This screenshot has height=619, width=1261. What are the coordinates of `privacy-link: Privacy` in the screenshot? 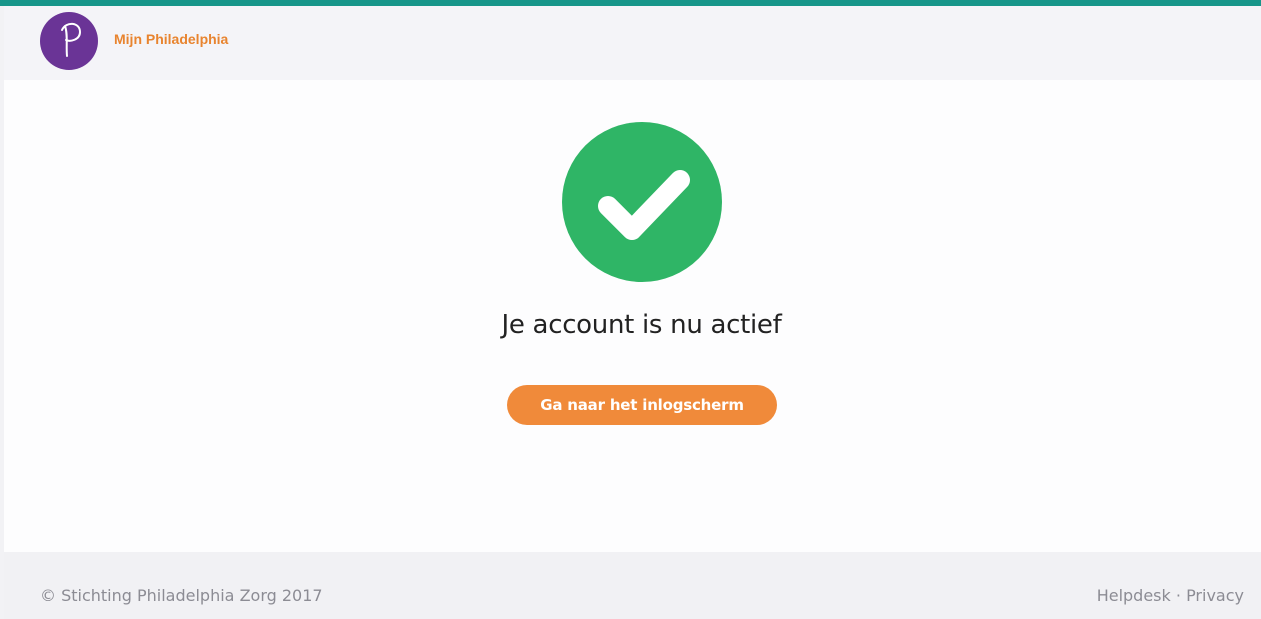 It's located at (1215, 595).